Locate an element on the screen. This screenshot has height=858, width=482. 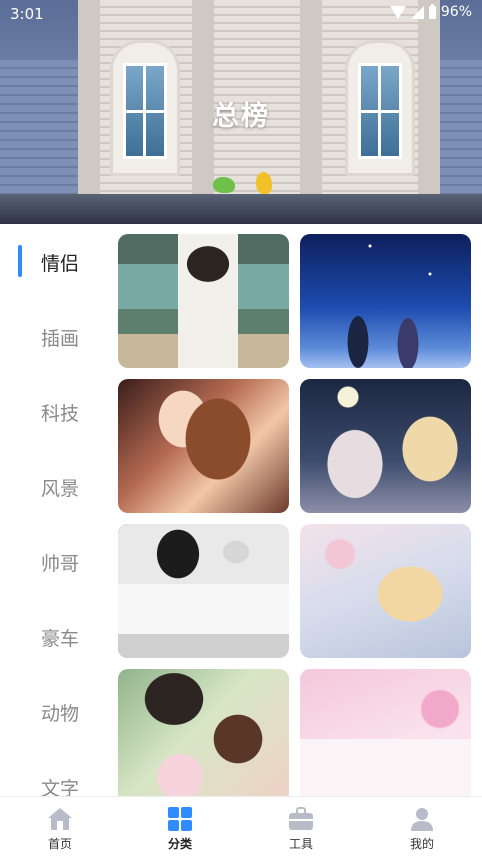
nav-category: 分类 is located at coordinates (180, 827).